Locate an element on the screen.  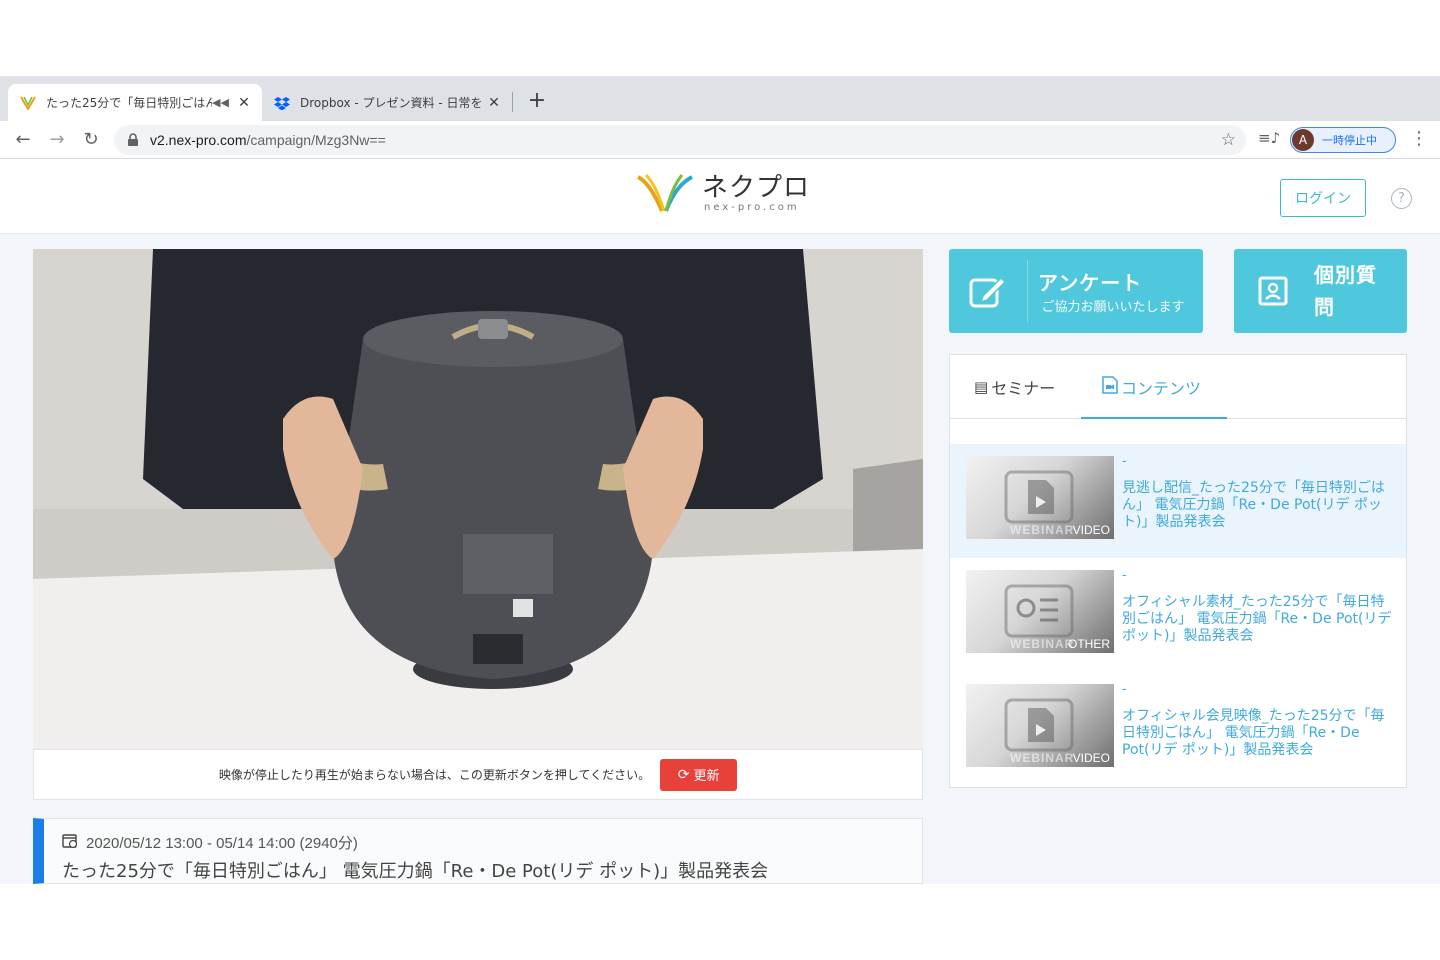
refresh-label: 更新 is located at coordinates (706, 776).